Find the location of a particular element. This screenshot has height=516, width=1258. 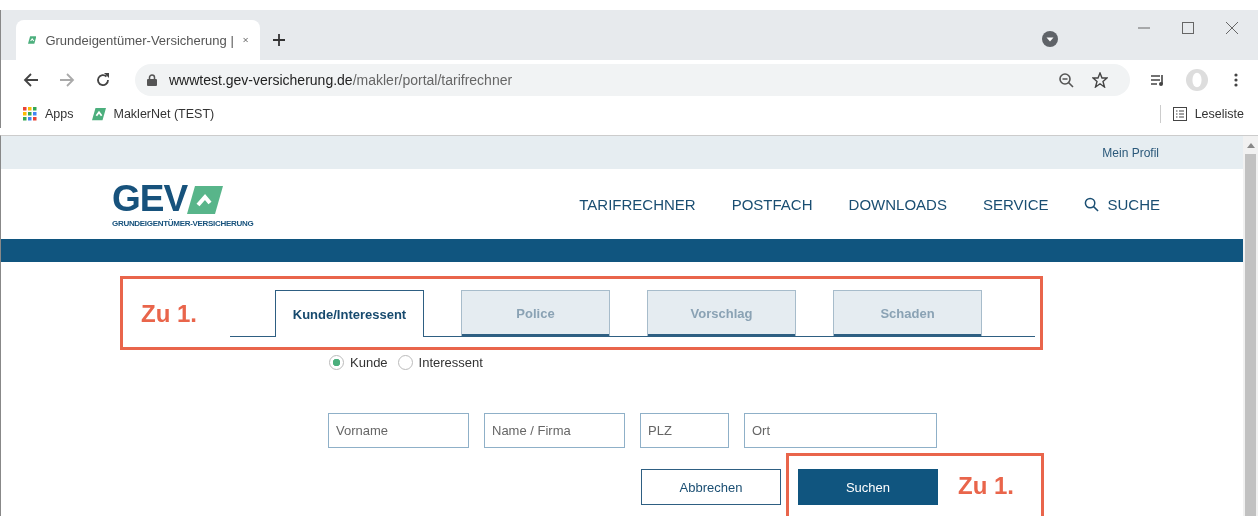

radio-option: Kunde is located at coordinates (358, 362).